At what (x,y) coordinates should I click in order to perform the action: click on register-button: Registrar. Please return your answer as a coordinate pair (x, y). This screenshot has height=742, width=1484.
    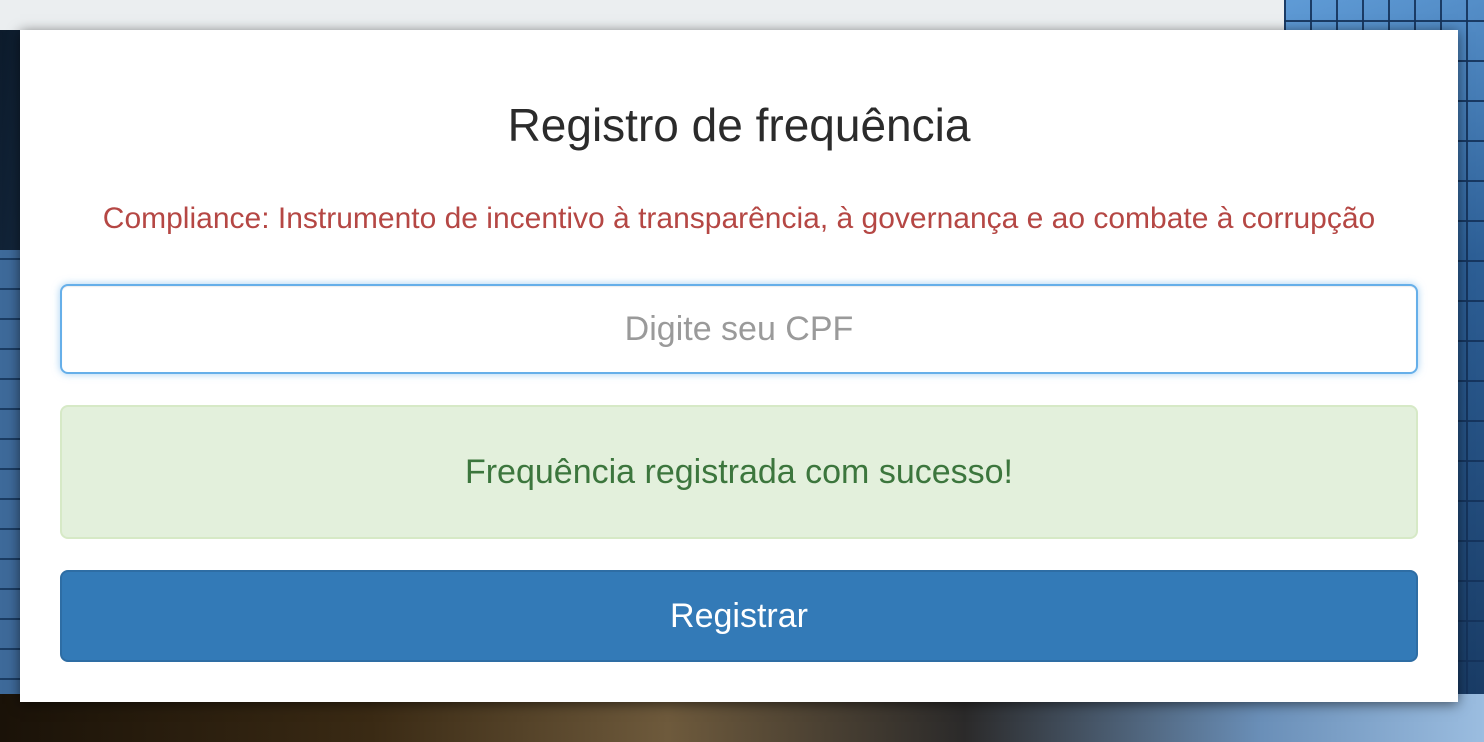
    Looking at the image, I should click on (739, 616).